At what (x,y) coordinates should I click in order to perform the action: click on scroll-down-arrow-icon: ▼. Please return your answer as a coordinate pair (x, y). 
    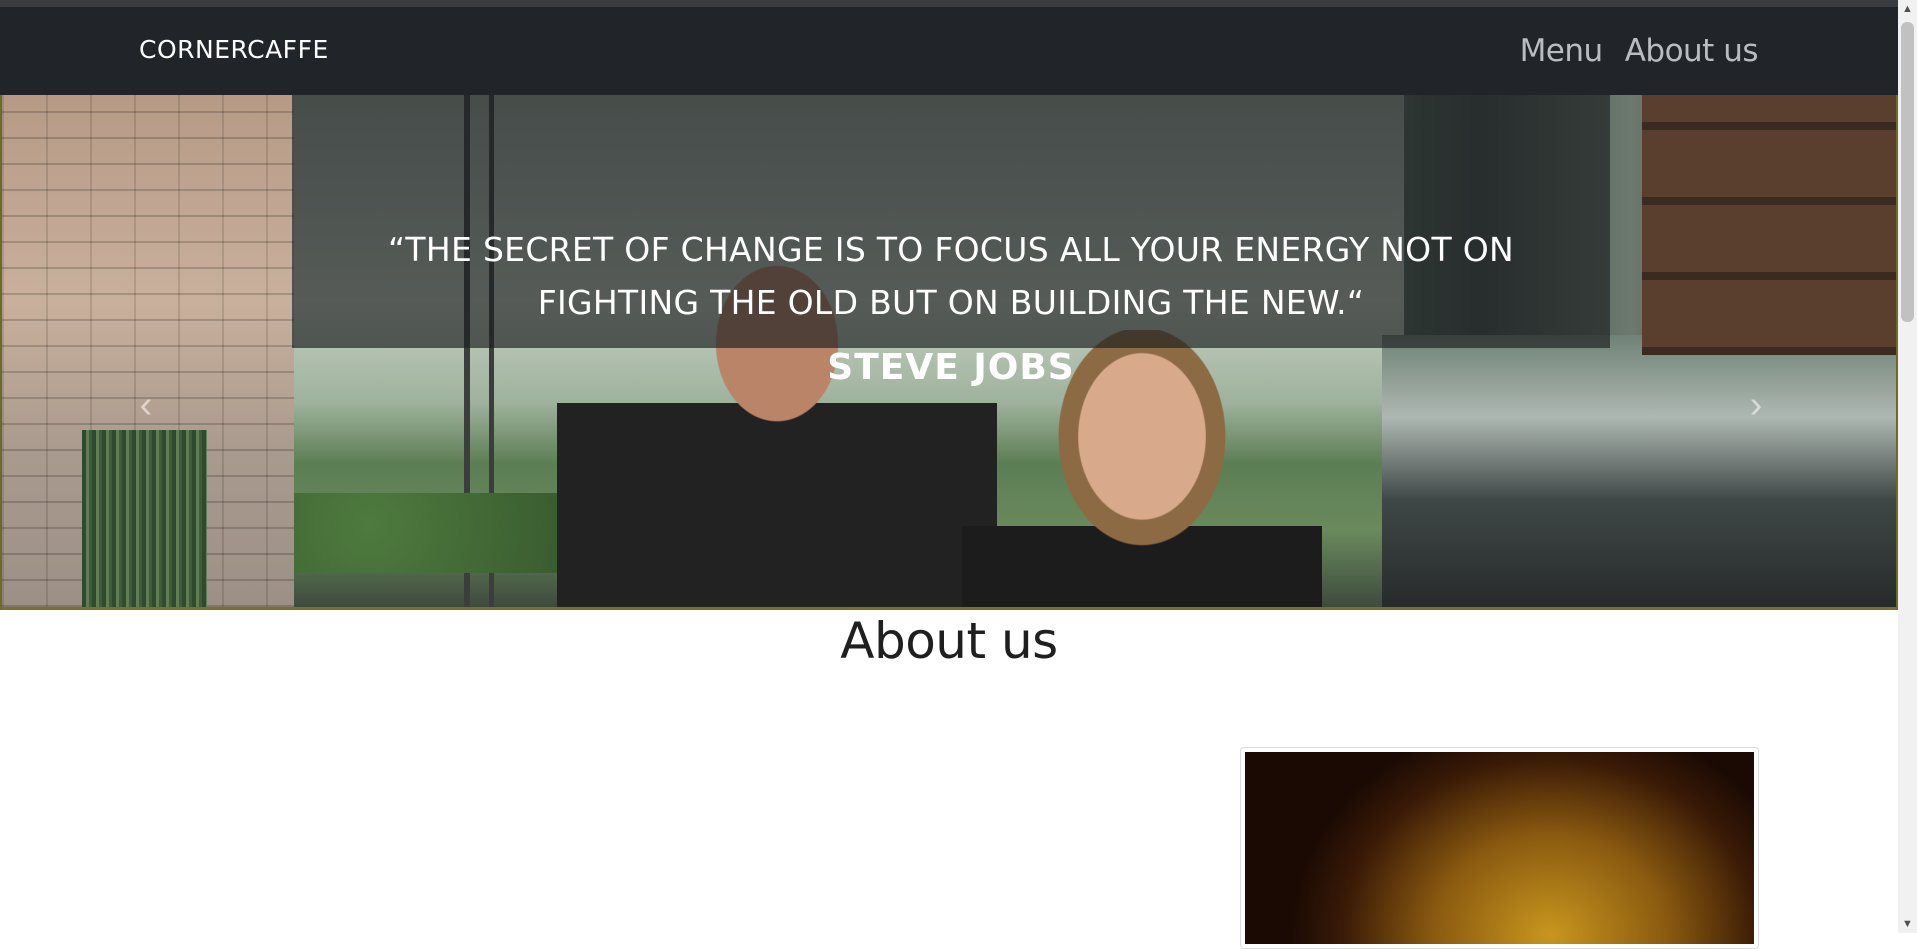
    Looking at the image, I should click on (1907, 924).